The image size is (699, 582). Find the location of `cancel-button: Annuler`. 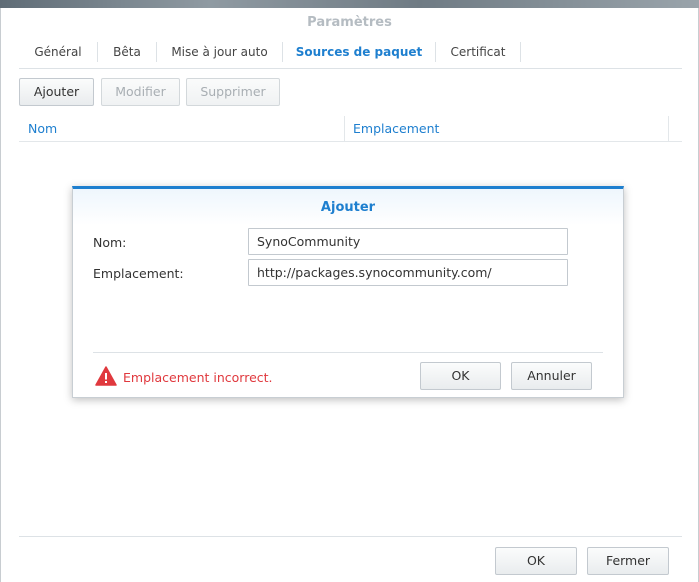

cancel-button: Annuler is located at coordinates (551, 376).